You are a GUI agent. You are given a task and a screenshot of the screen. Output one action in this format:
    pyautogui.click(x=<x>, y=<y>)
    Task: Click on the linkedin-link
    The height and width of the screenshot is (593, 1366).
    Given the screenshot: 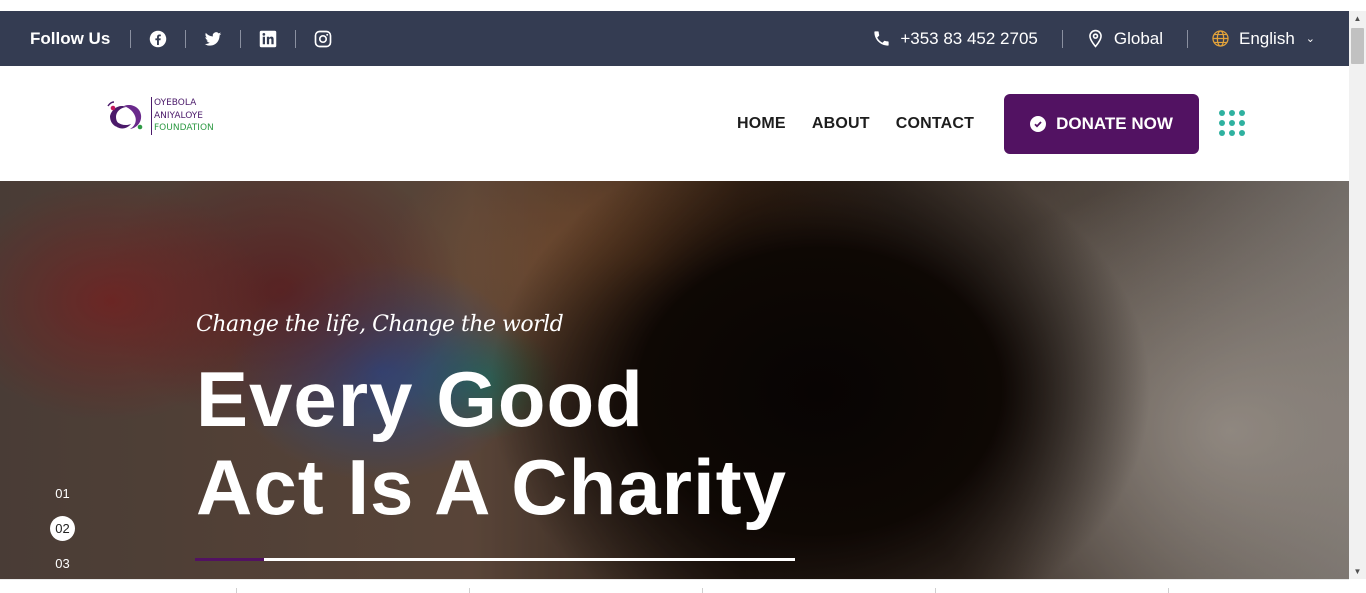 What is the action you would take?
    pyautogui.click(x=267, y=38)
    